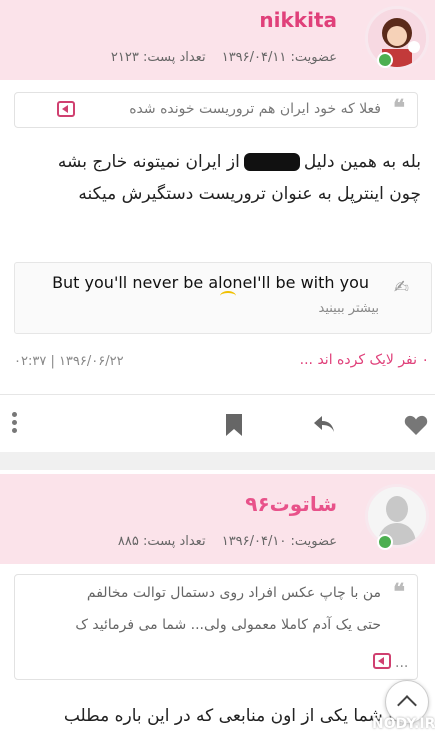 The height and width of the screenshot is (740, 435). I want to click on username: شاتوت۹۶, so click(291, 504).